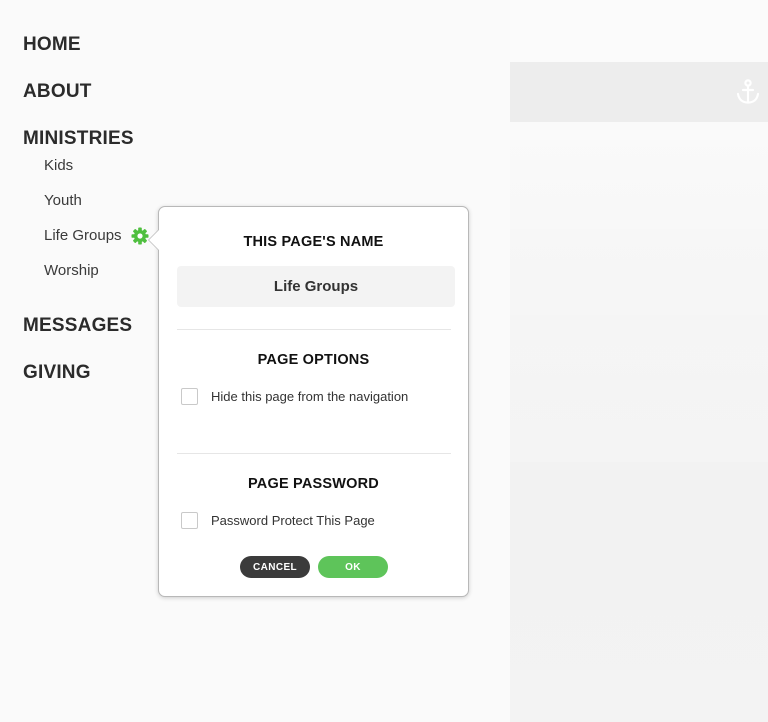 The height and width of the screenshot is (722, 768). I want to click on nav-item-messages: MESSAGES, so click(77, 326).